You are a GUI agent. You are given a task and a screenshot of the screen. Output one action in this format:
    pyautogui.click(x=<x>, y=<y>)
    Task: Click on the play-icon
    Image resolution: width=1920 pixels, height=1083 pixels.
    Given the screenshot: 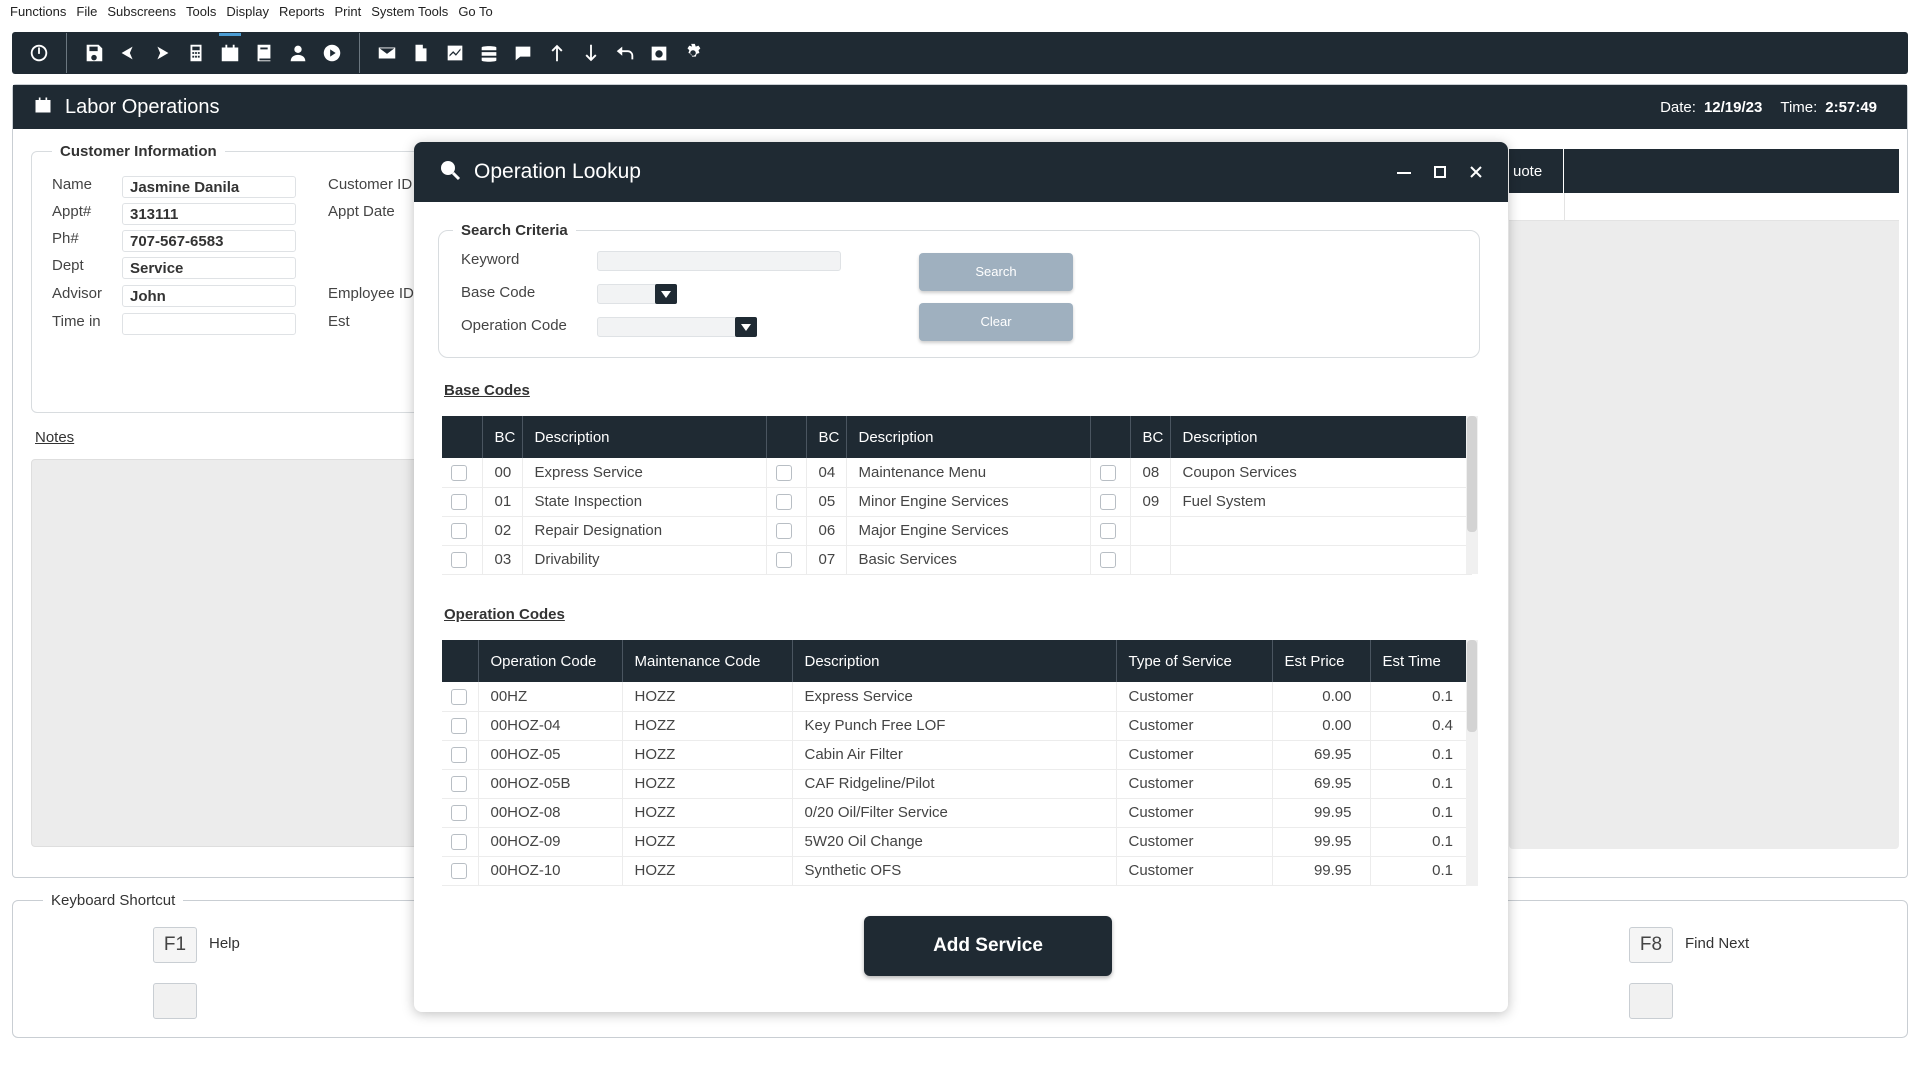 What is the action you would take?
    pyautogui.click(x=332, y=53)
    